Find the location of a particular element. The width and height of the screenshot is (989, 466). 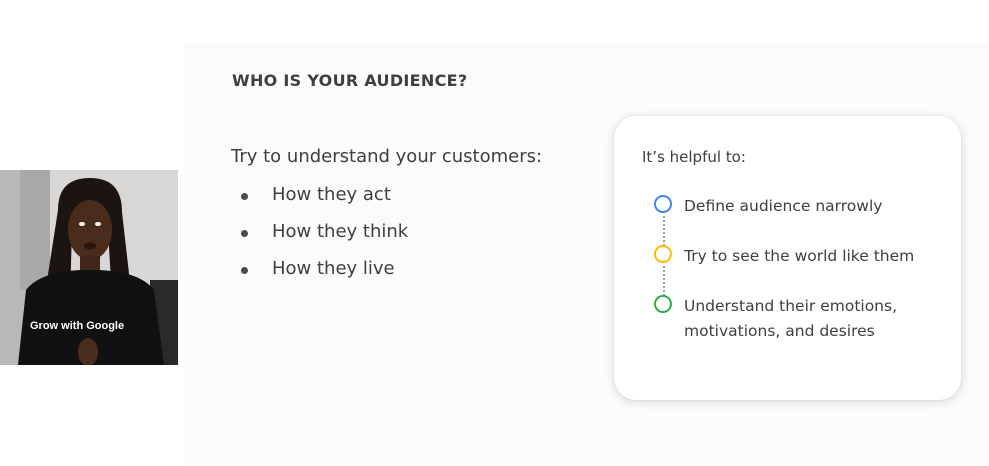

presenter-video: Grow with Google is located at coordinates (89, 267).